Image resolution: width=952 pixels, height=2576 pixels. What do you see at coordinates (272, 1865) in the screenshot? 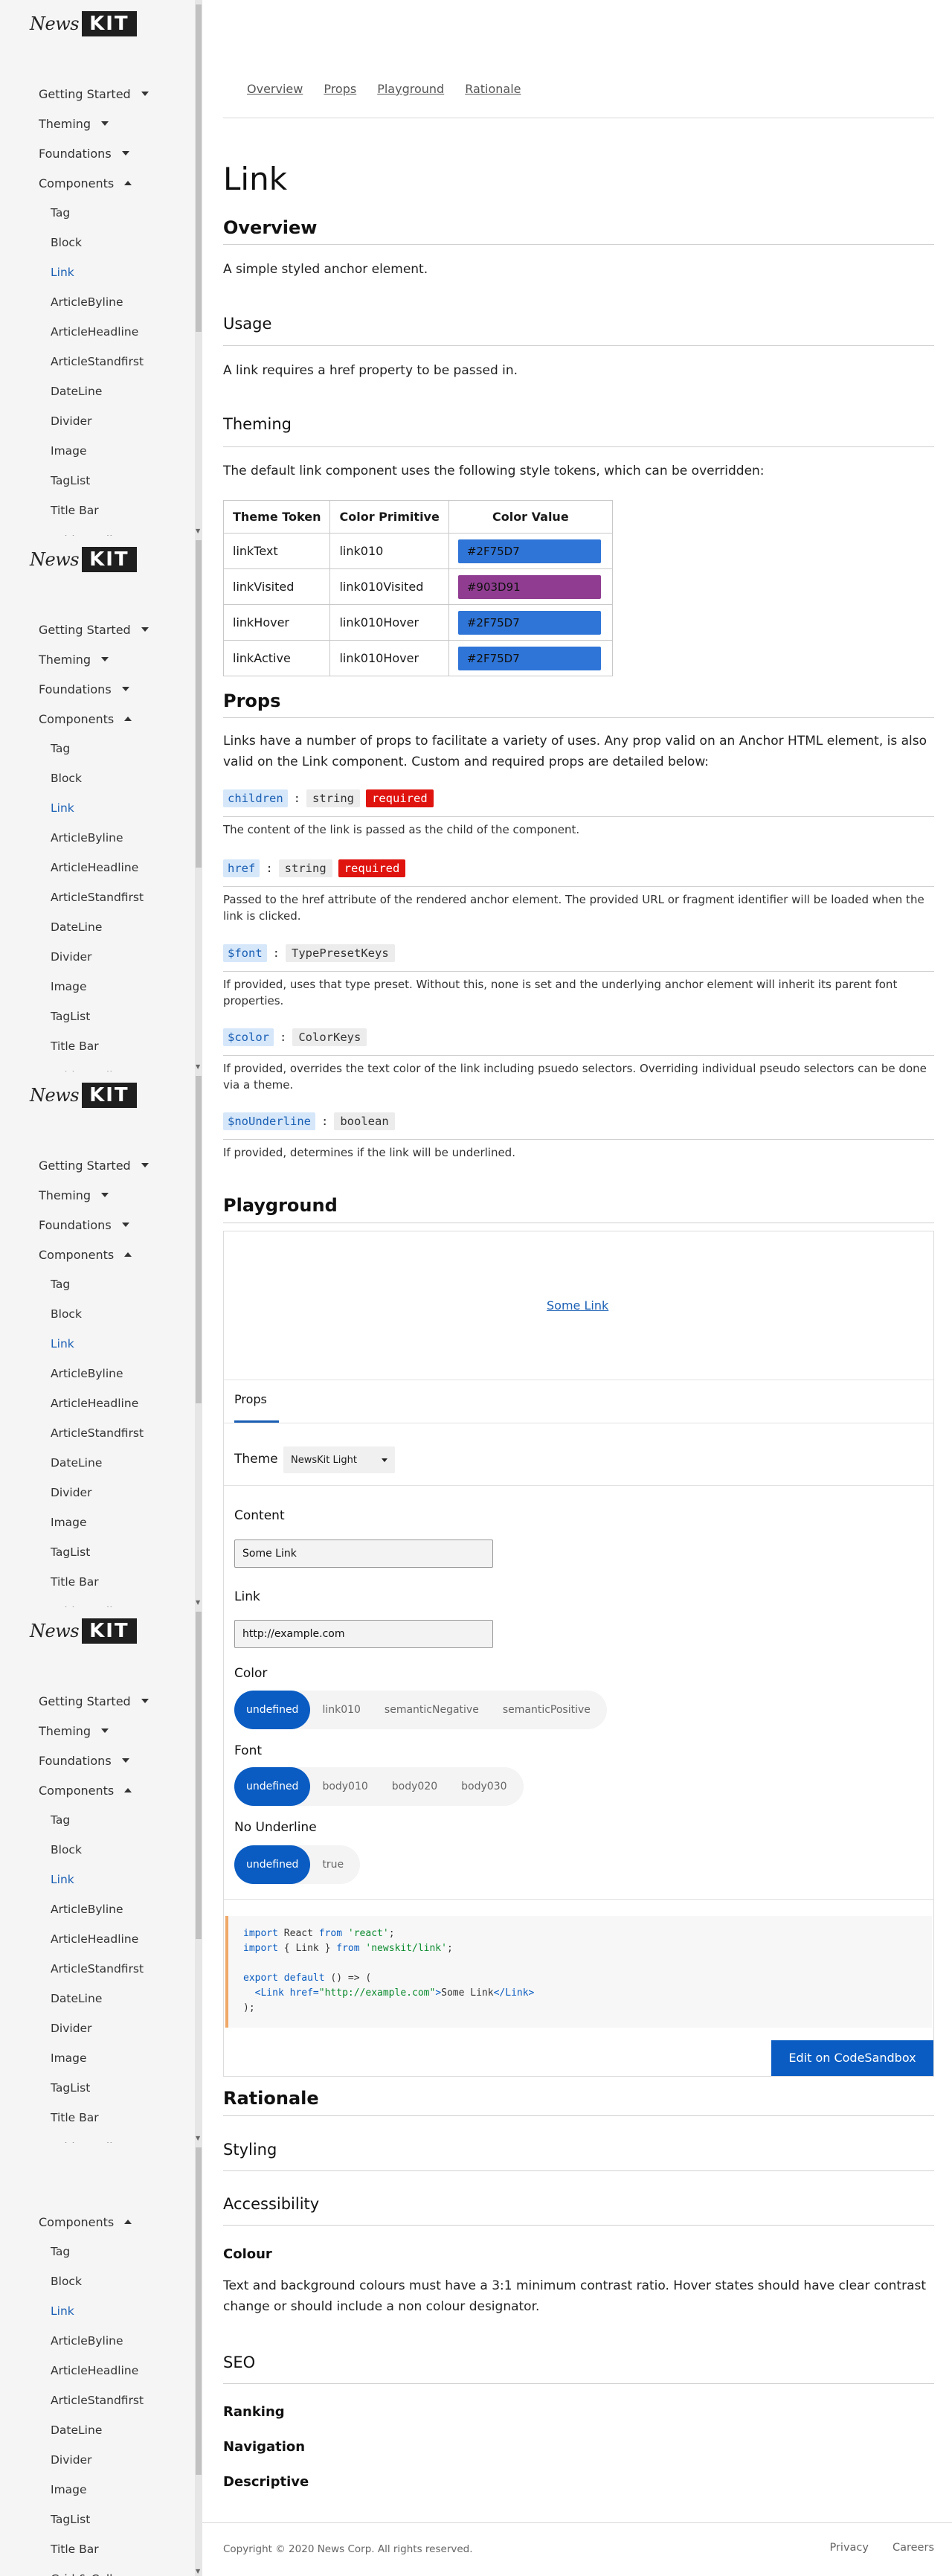
I see `underline-option-undefined: undefined` at bounding box center [272, 1865].